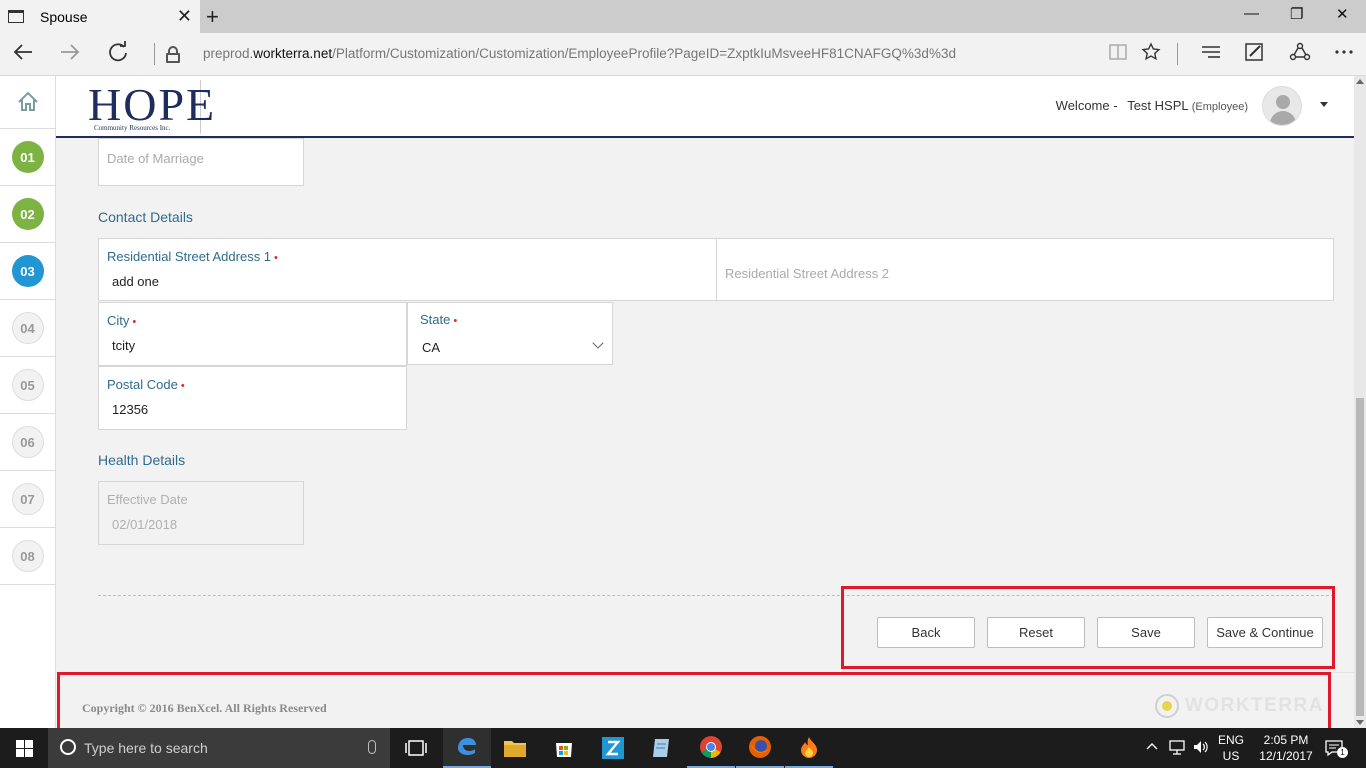  I want to click on sidebar-step-07: 07, so click(27, 499).